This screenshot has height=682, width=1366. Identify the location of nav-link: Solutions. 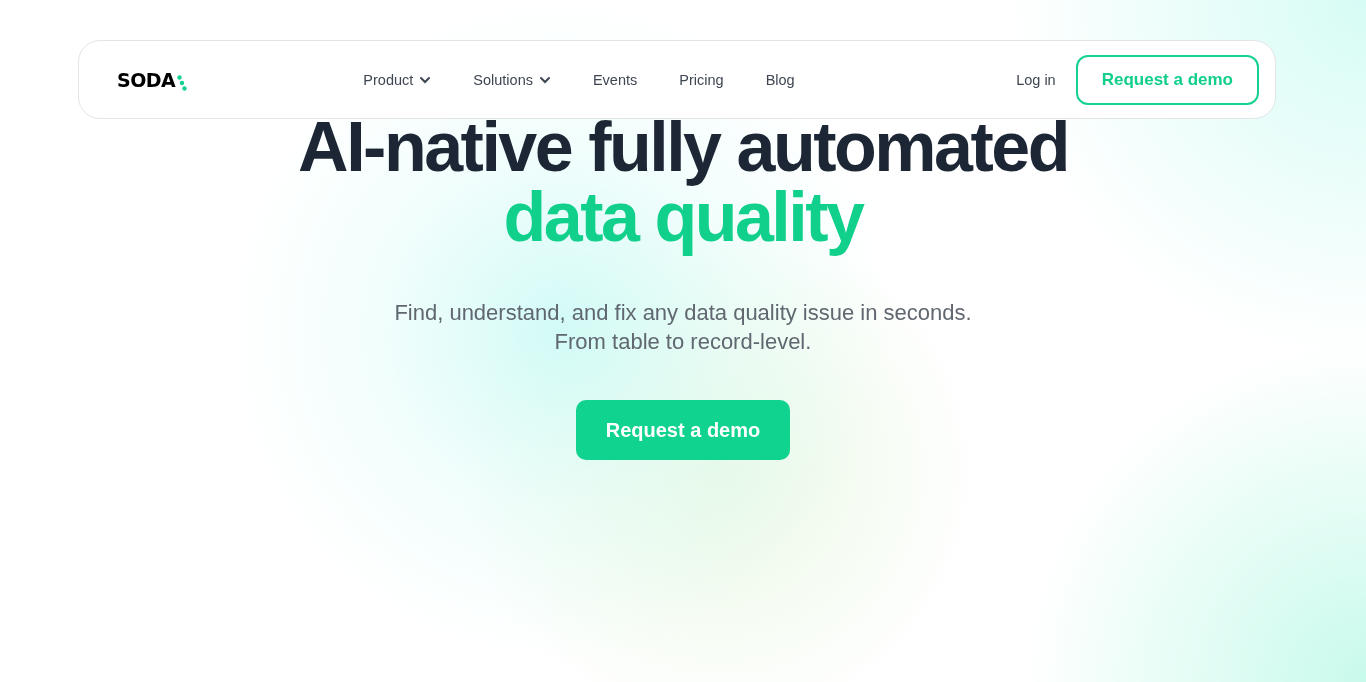
(512, 79).